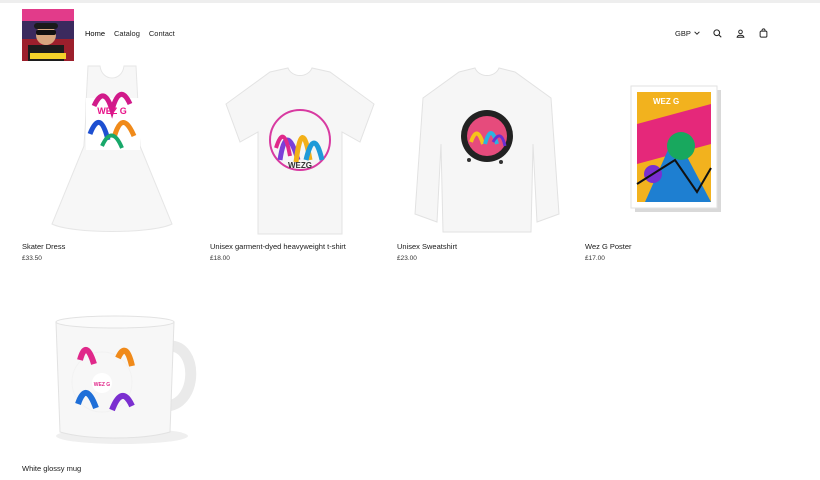 The height and width of the screenshot is (480, 820). I want to click on product-card: Unisex Sweatshirt £23.00, so click(487, 163).